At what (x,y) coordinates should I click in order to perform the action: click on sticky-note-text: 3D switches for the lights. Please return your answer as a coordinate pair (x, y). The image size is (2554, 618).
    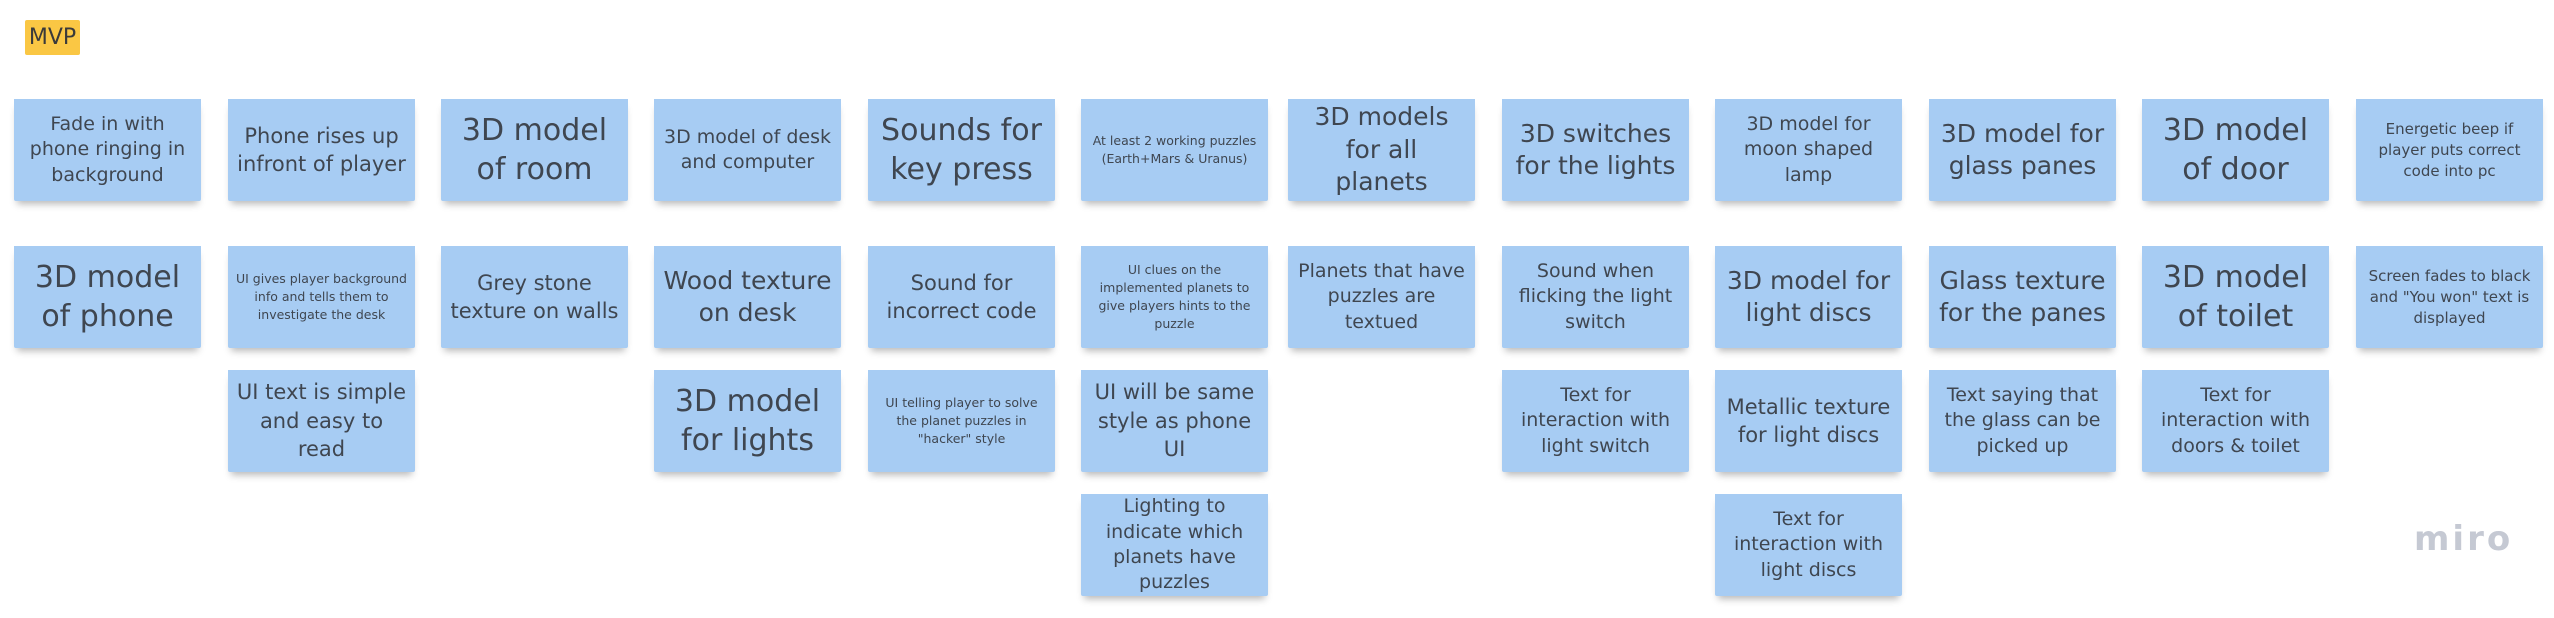
    Looking at the image, I should click on (1595, 149).